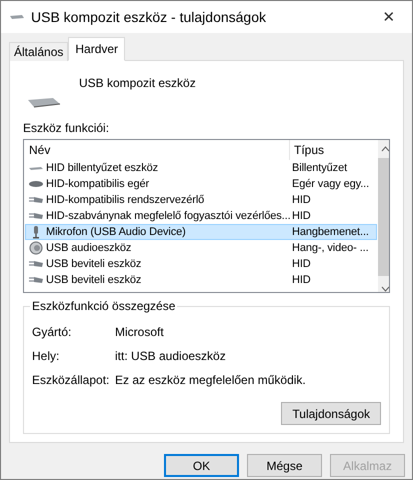  What do you see at coordinates (66, 128) in the screenshot?
I see `list-label: Eszköz funkciói:` at bounding box center [66, 128].